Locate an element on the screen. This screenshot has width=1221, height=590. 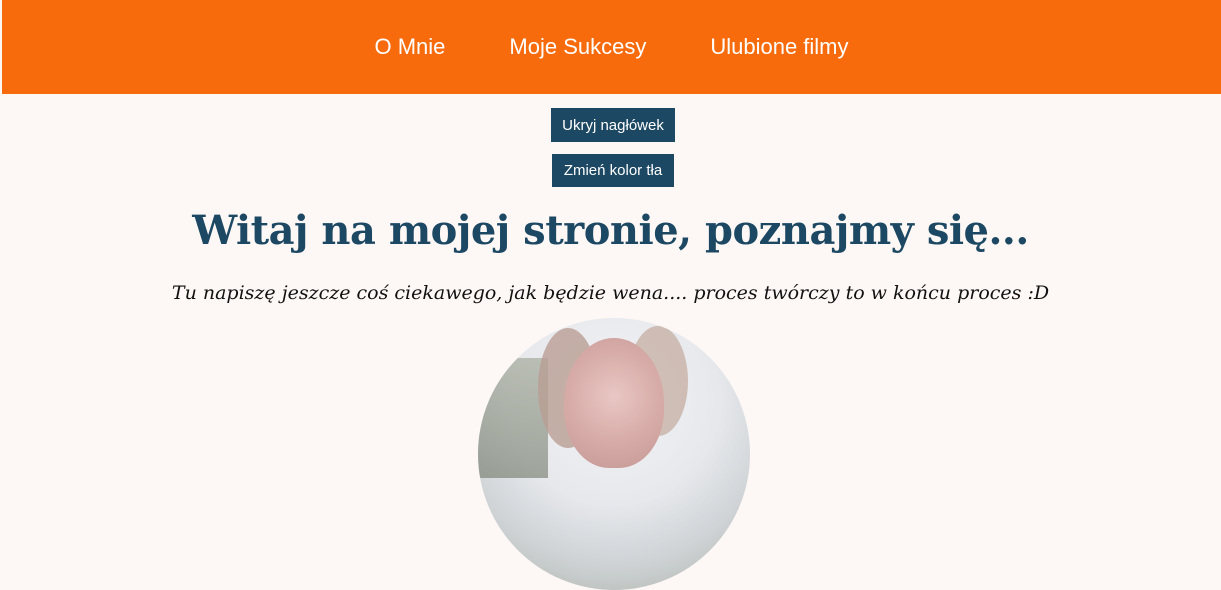
avatar-background is located at coordinates (513, 418).